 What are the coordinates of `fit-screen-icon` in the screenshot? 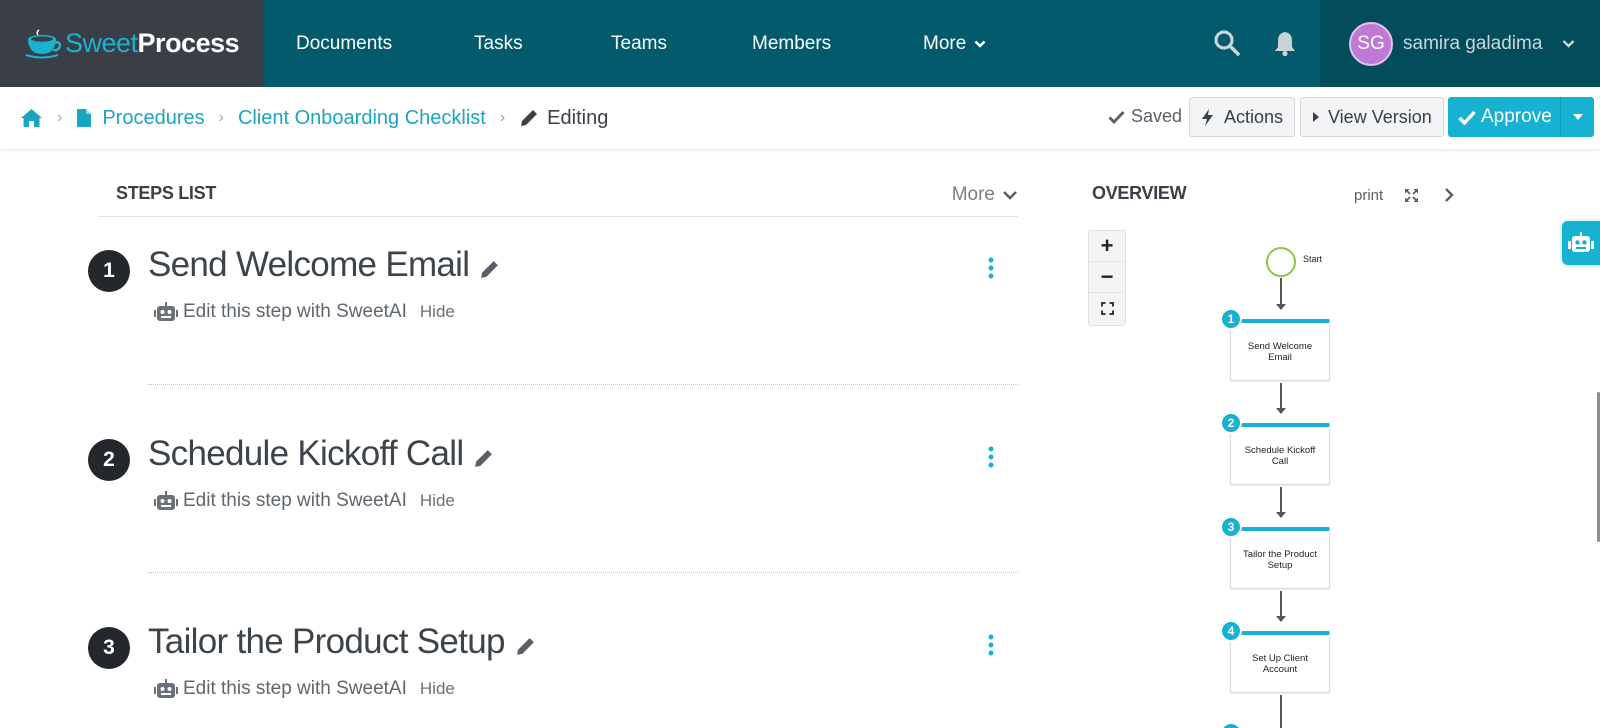 It's located at (1107, 308).